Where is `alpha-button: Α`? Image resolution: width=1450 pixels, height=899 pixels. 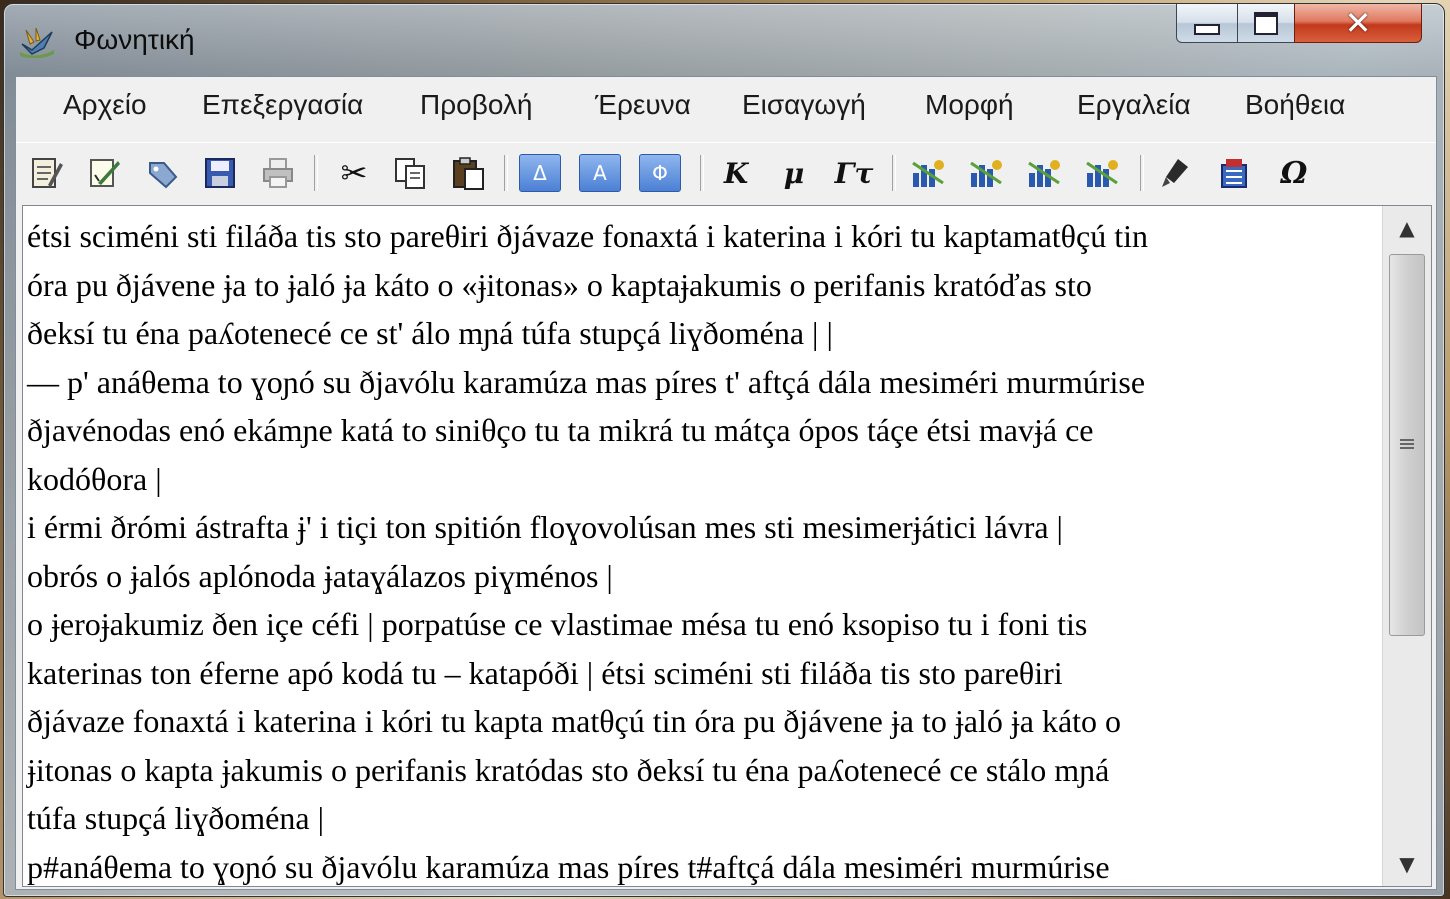 alpha-button: Α is located at coordinates (600, 173).